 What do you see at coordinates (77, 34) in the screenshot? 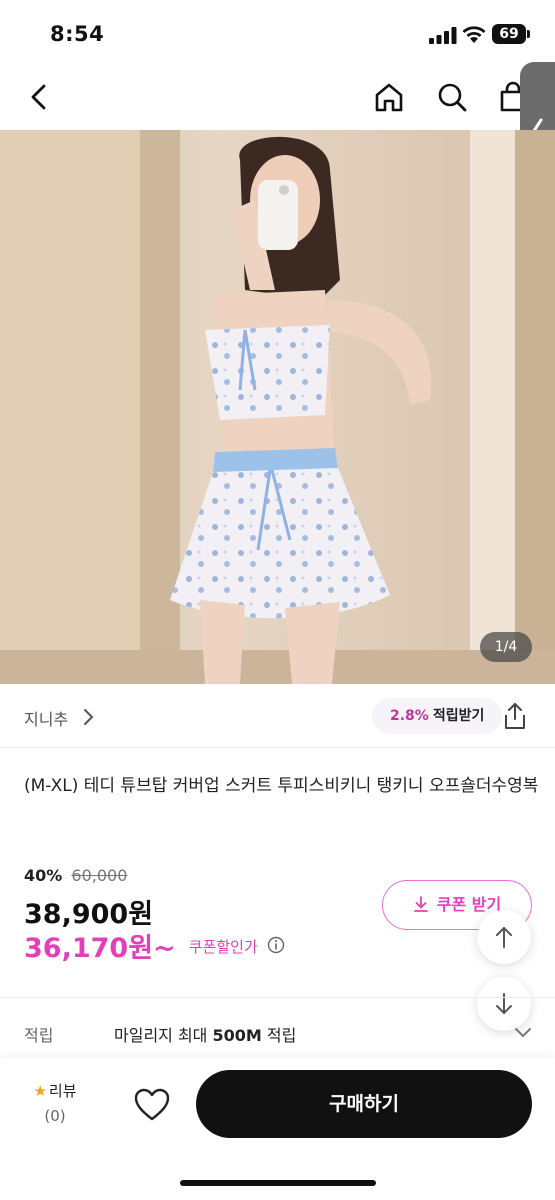
I see `status-time: 8:54` at bounding box center [77, 34].